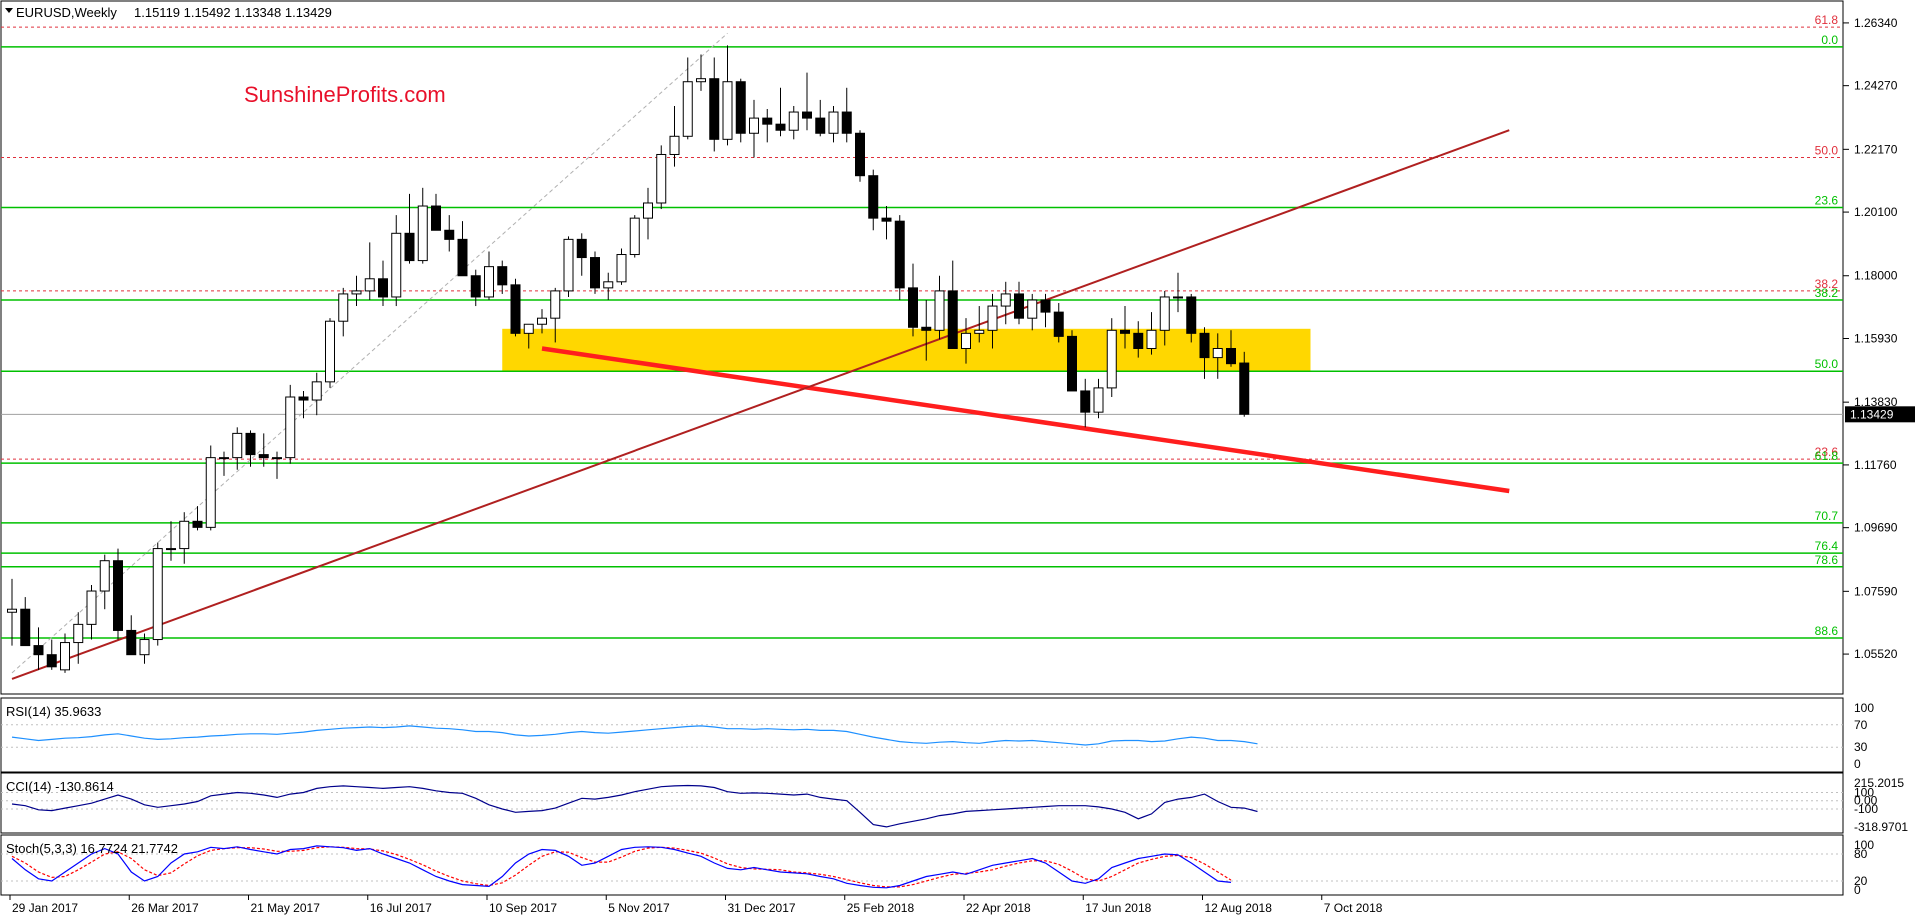  I want to click on price-tick-label: 1.20100, so click(1876, 212).